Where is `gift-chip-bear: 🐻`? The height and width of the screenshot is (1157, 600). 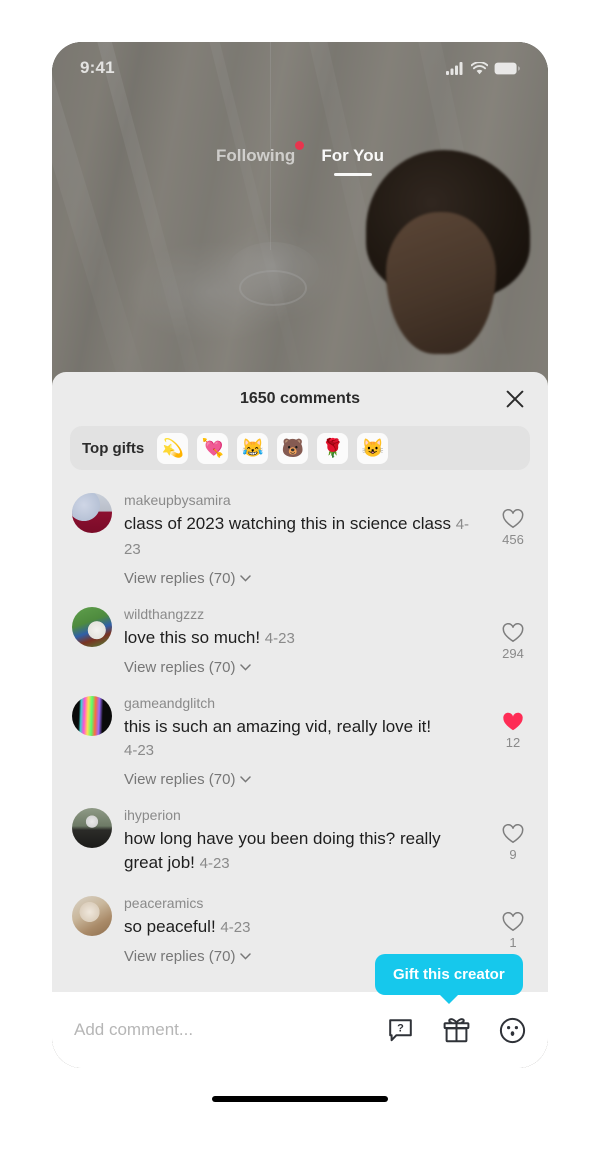 gift-chip-bear: 🐻 is located at coordinates (293, 448).